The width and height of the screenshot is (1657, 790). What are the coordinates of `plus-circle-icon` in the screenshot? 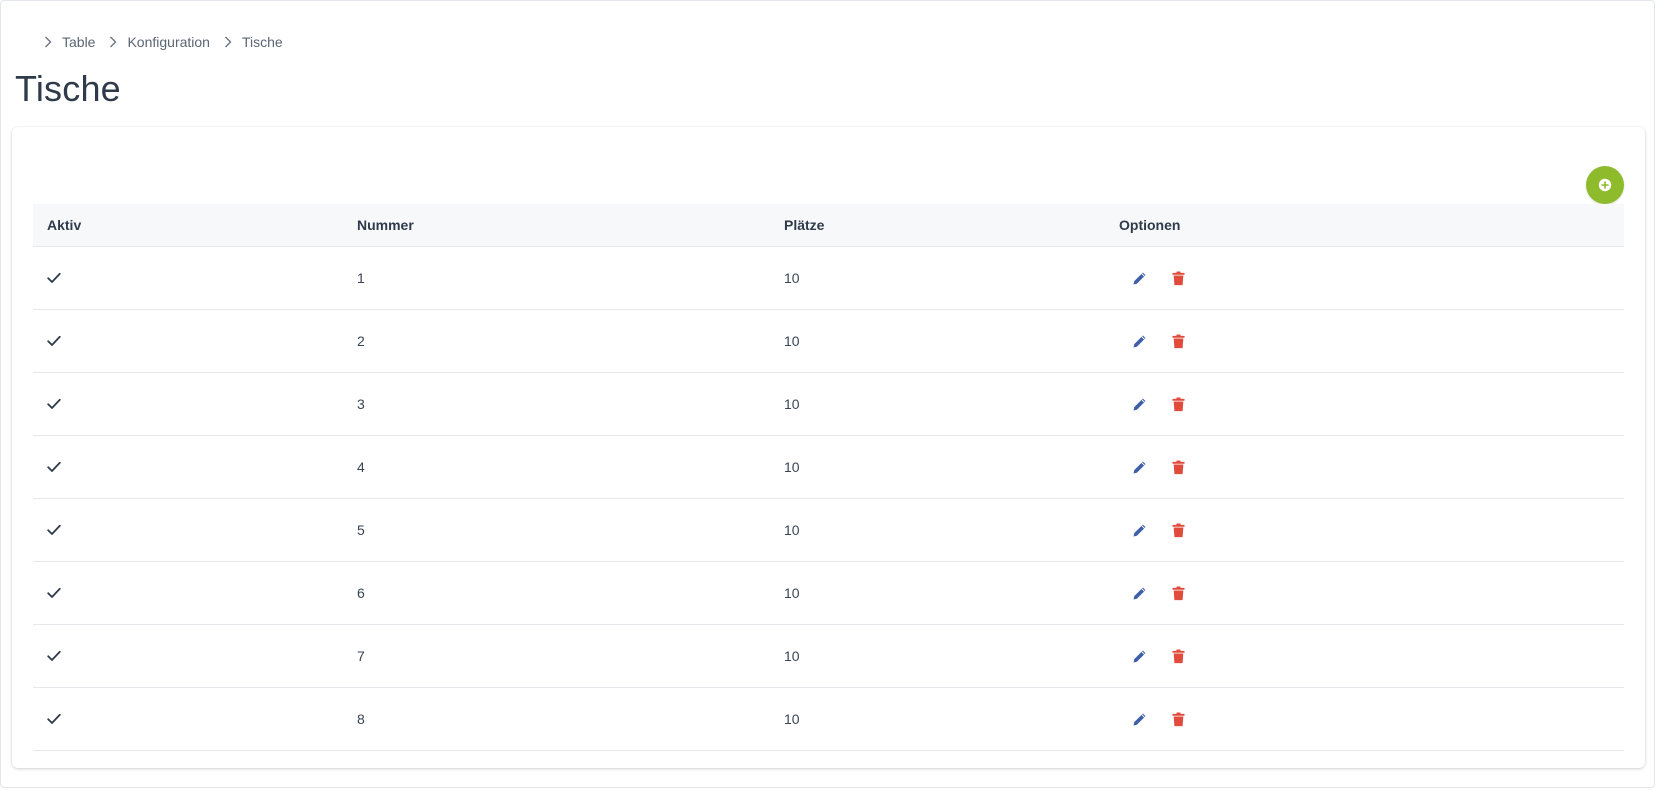 It's located at (1605, 185).